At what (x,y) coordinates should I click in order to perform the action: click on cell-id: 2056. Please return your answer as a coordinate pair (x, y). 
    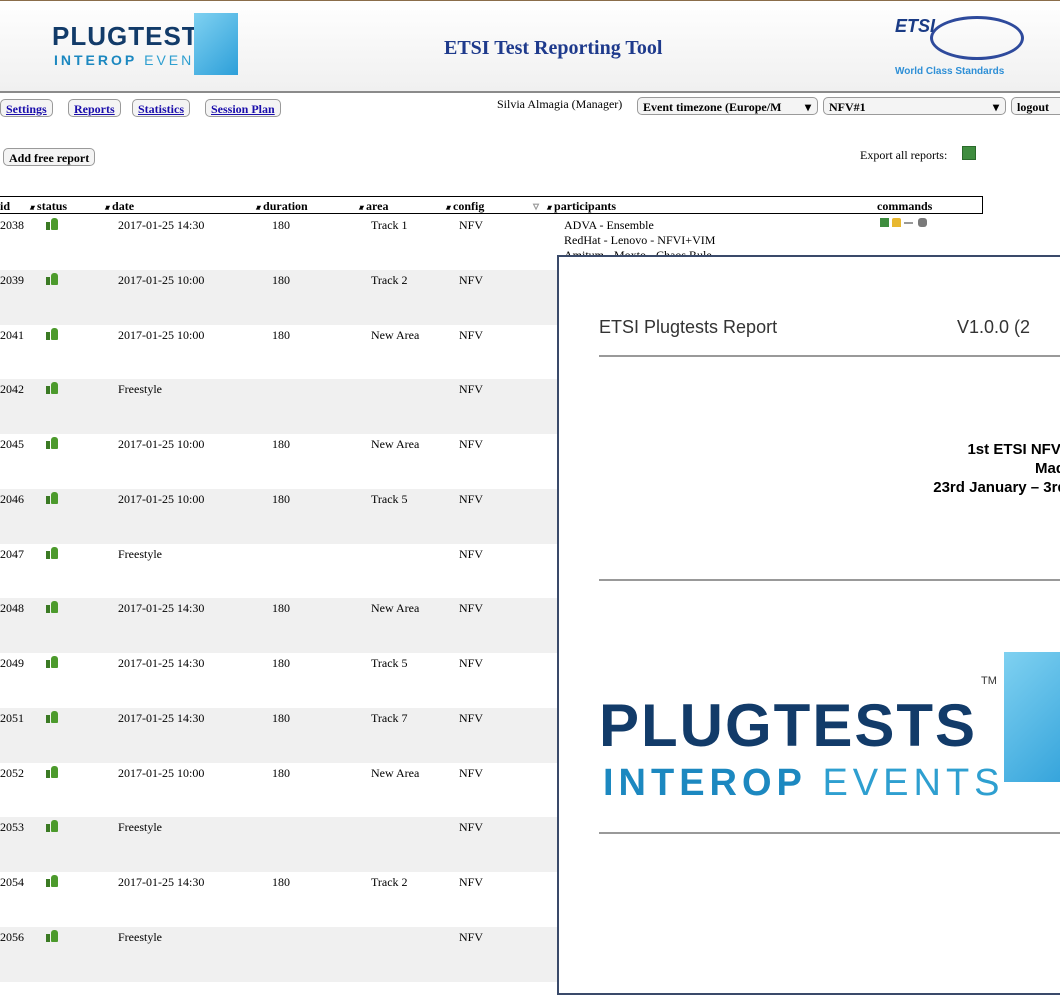
    Looking at the image, I should click on (12, 937).